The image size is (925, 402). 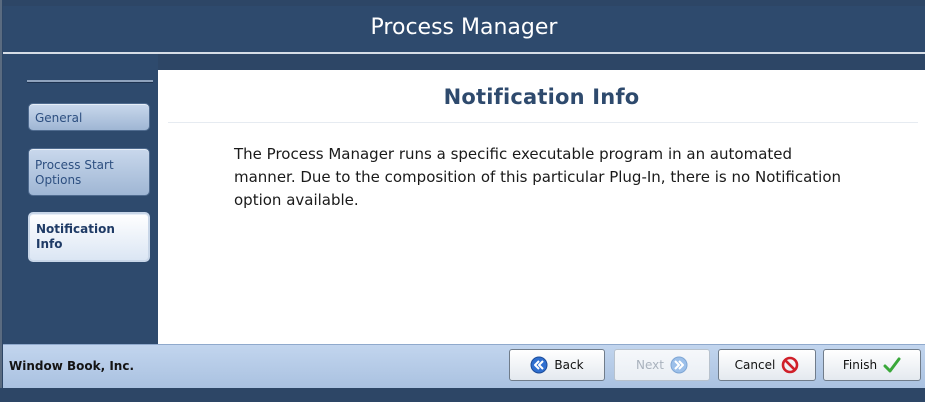 I want to click on sidebar-item-label-line1: Process Start, so click(x=74, y=165).